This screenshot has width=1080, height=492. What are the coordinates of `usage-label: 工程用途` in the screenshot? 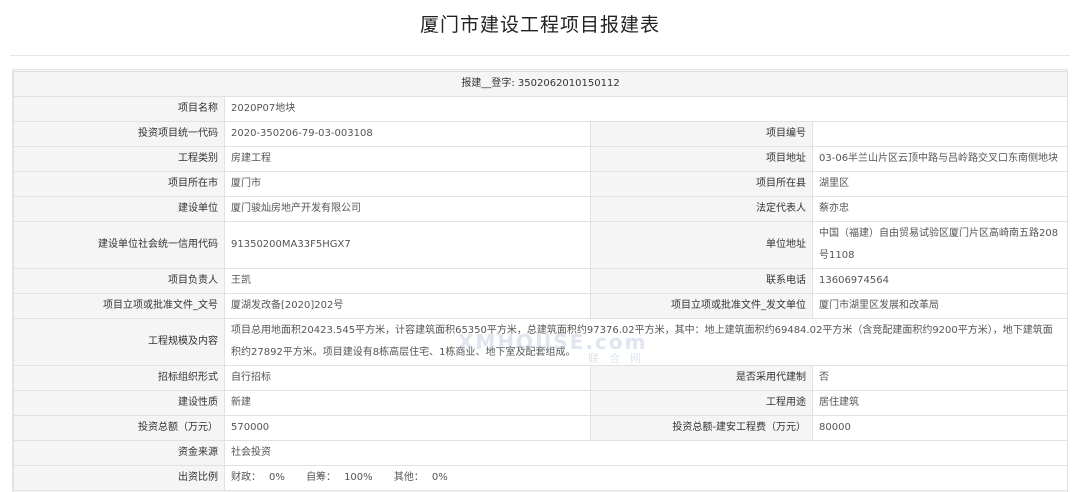 It's located at (701, 403).